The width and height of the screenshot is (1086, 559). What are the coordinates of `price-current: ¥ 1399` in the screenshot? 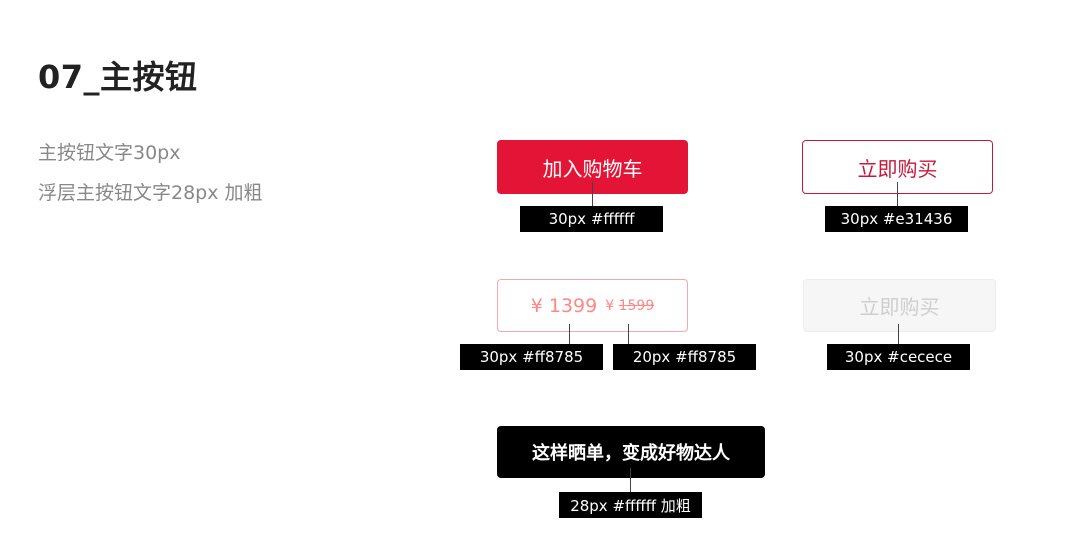 It's located at (564, 306).